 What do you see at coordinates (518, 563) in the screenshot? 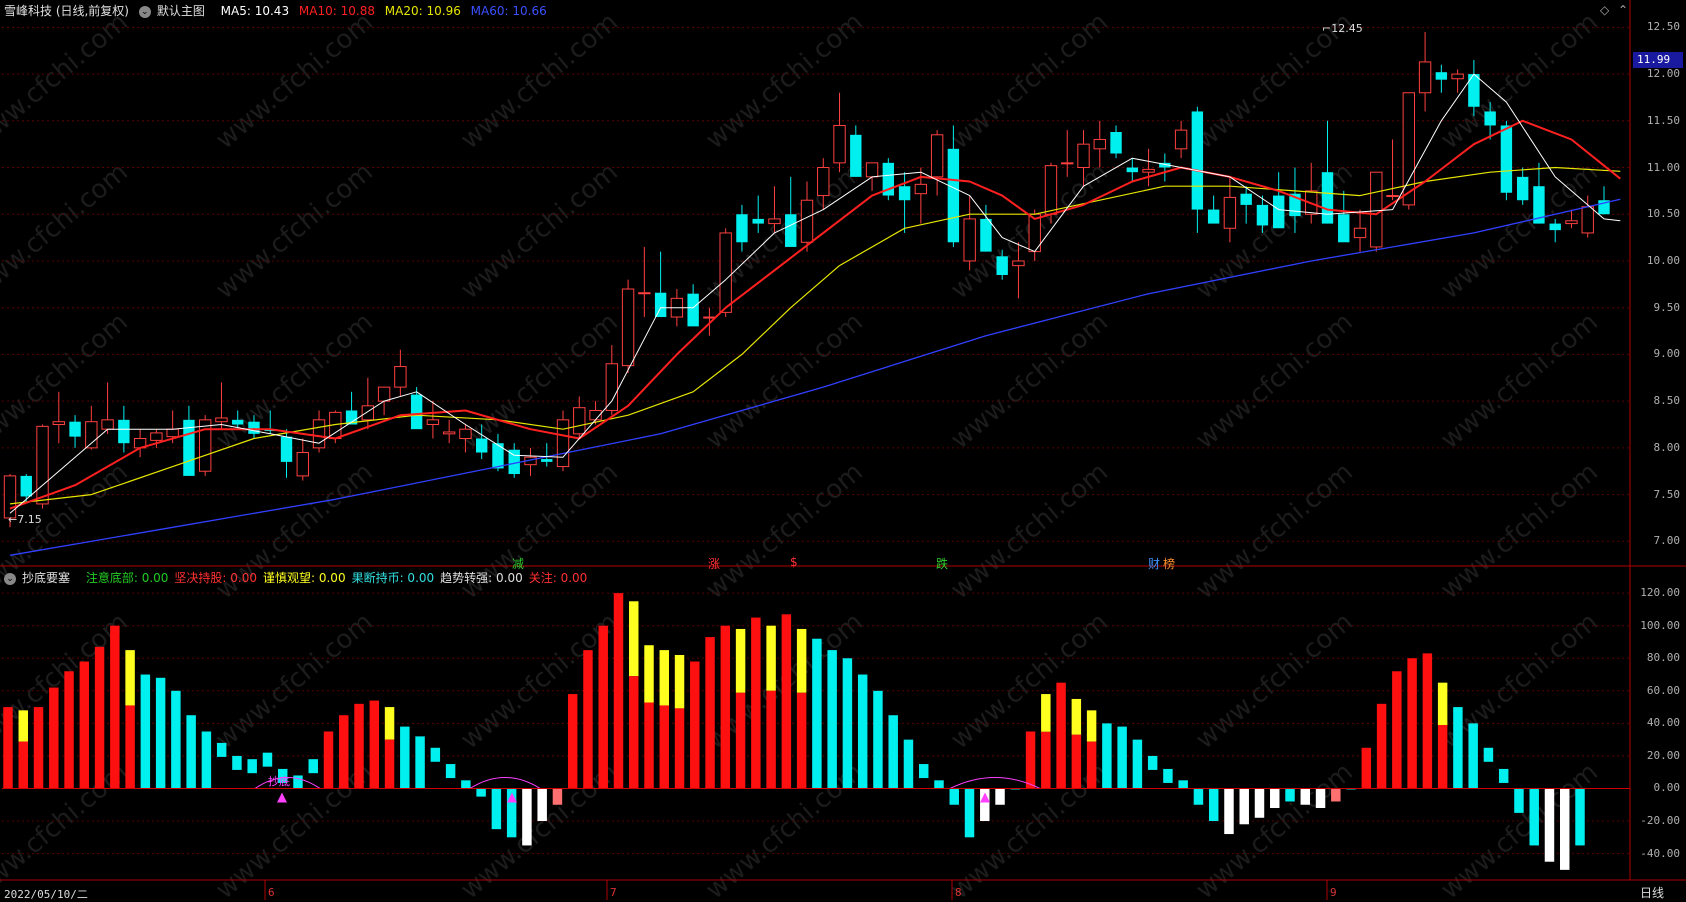
I see `event-marker: 减` at bounding box center [518, 563].